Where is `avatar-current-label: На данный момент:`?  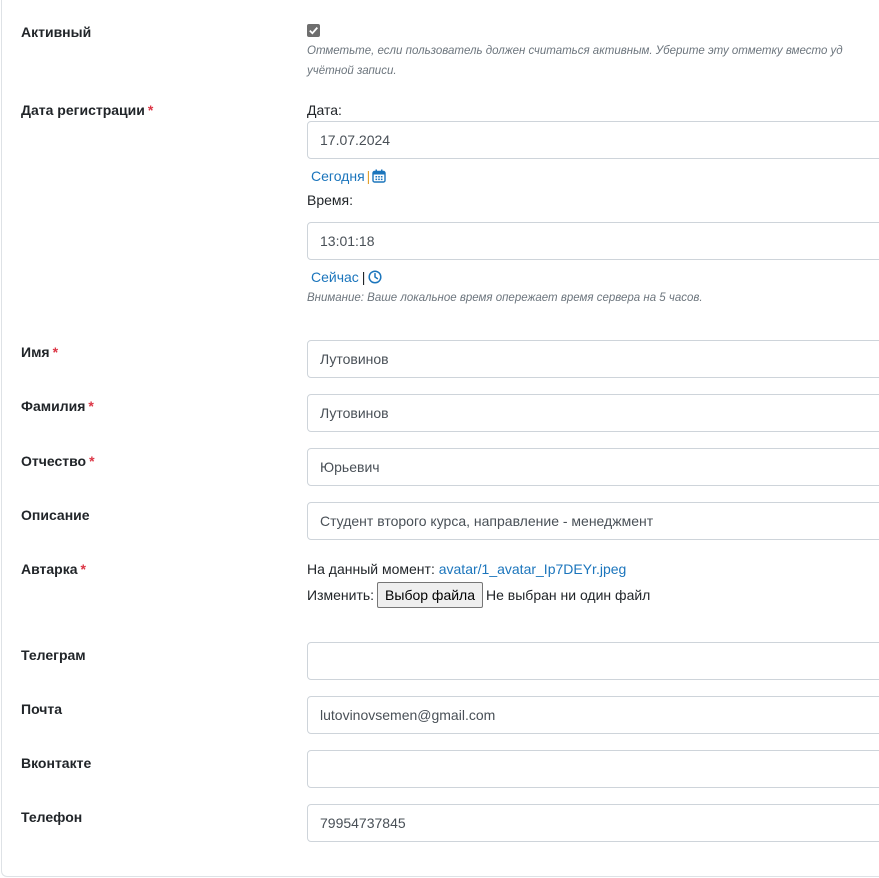
avatar-current-label: На данный момент: is located at coordinates (371, 569).